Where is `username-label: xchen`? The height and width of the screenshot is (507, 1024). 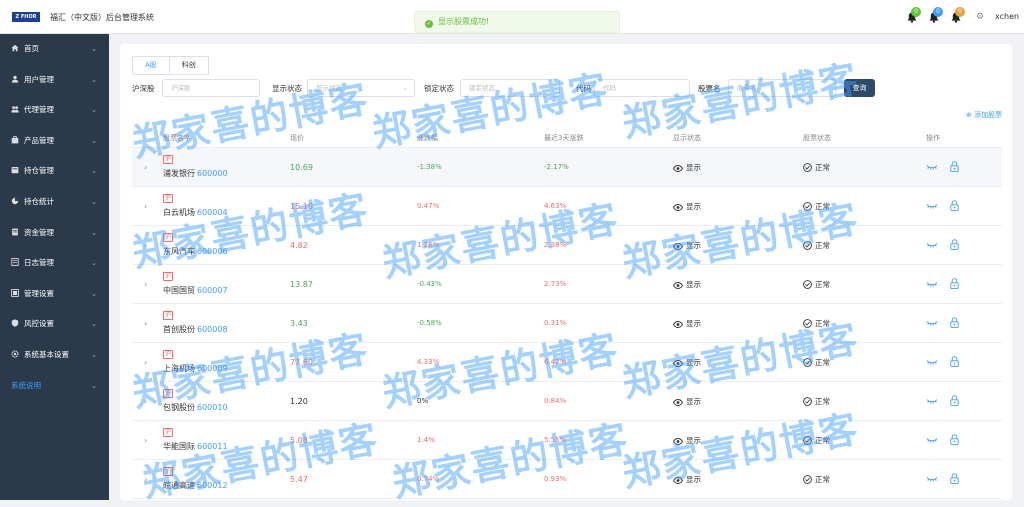 username-label: xchen is located at coordinates (1007, 16).